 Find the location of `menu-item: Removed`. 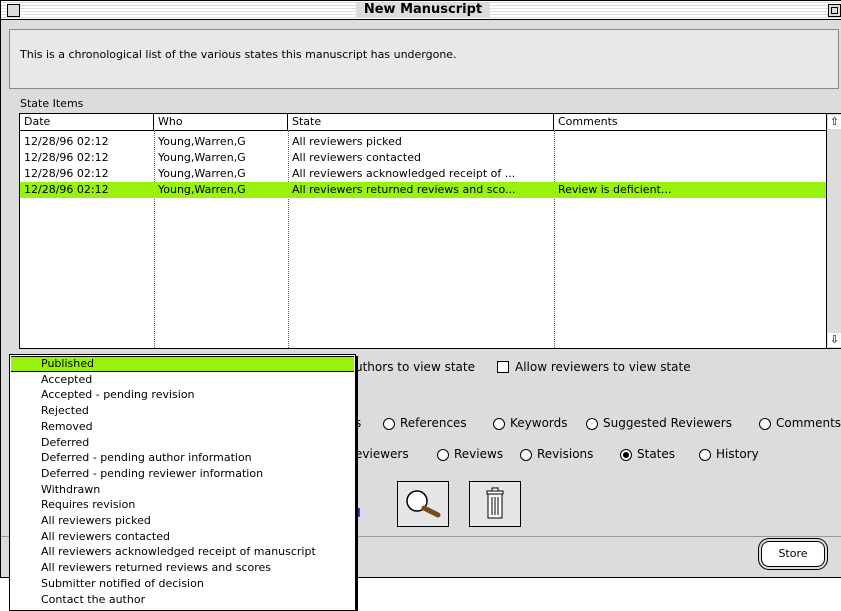

menu-item: Removed is located at coordinates (182, 427).